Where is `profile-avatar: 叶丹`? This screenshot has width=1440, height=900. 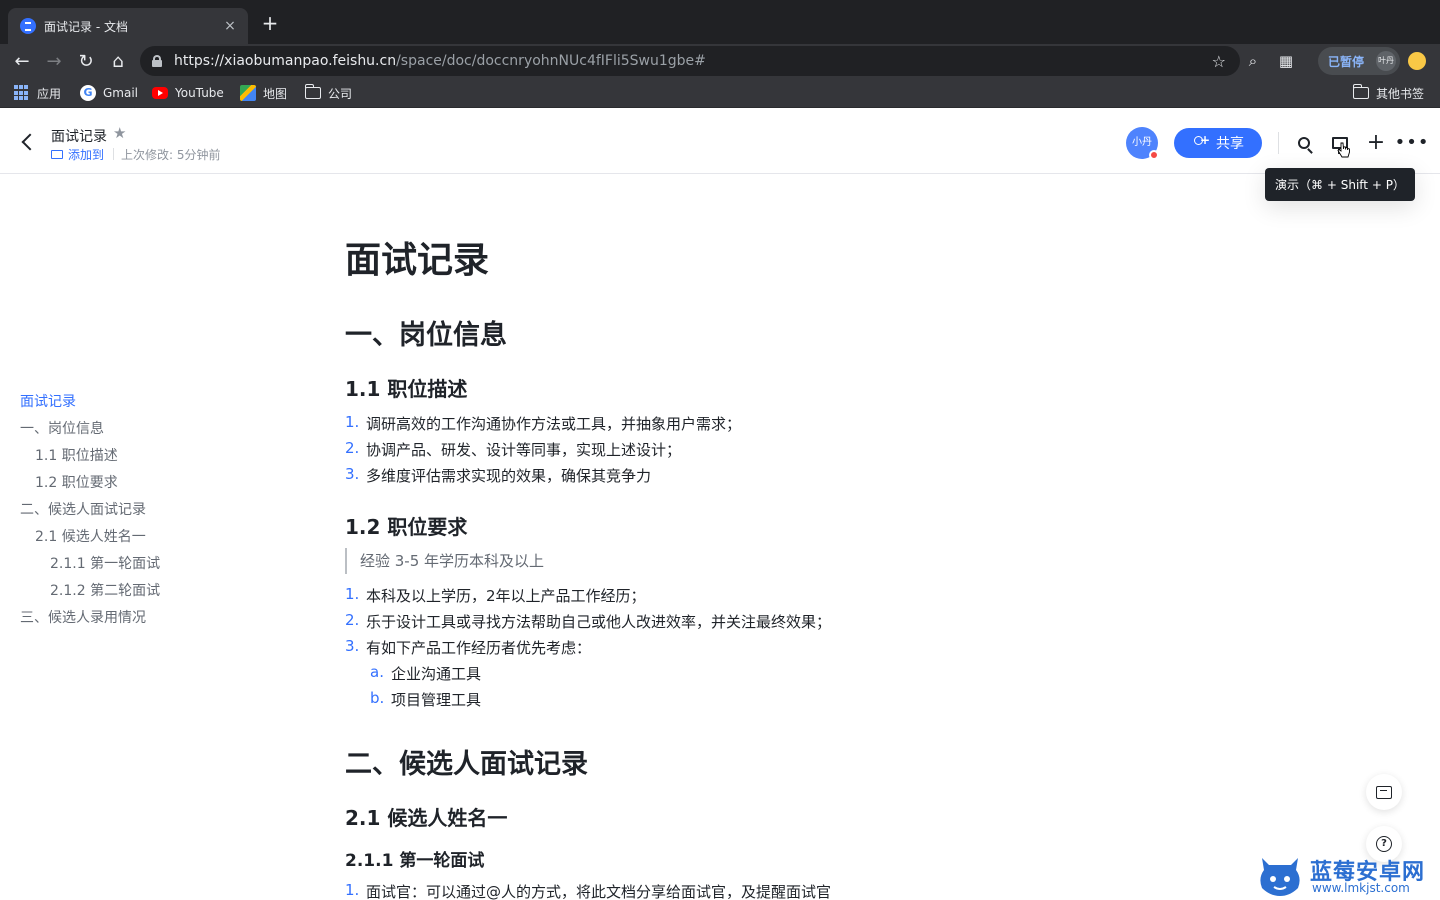
profile-avatar: 叶丹 is located at coordinates (1386, 61).